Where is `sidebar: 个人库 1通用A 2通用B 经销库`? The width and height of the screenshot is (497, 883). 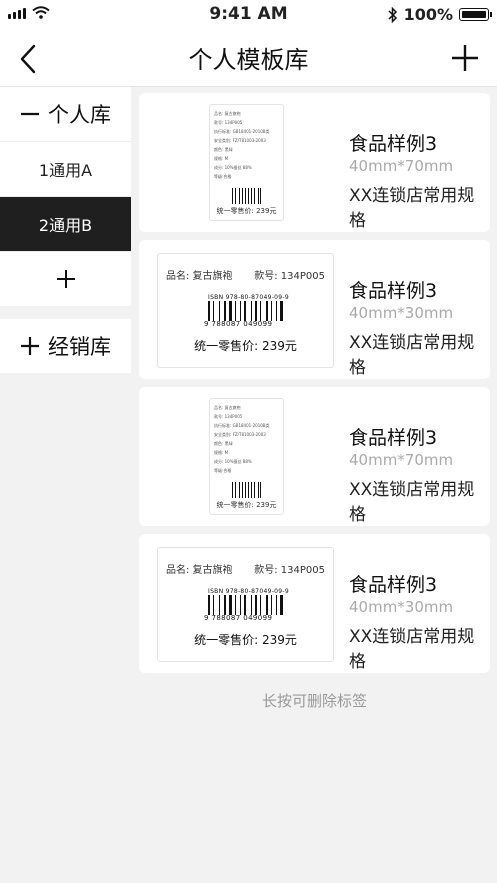 sidebar: 个人库 1通用A 2通用B 经销库 is located at coordinates (65, 230).